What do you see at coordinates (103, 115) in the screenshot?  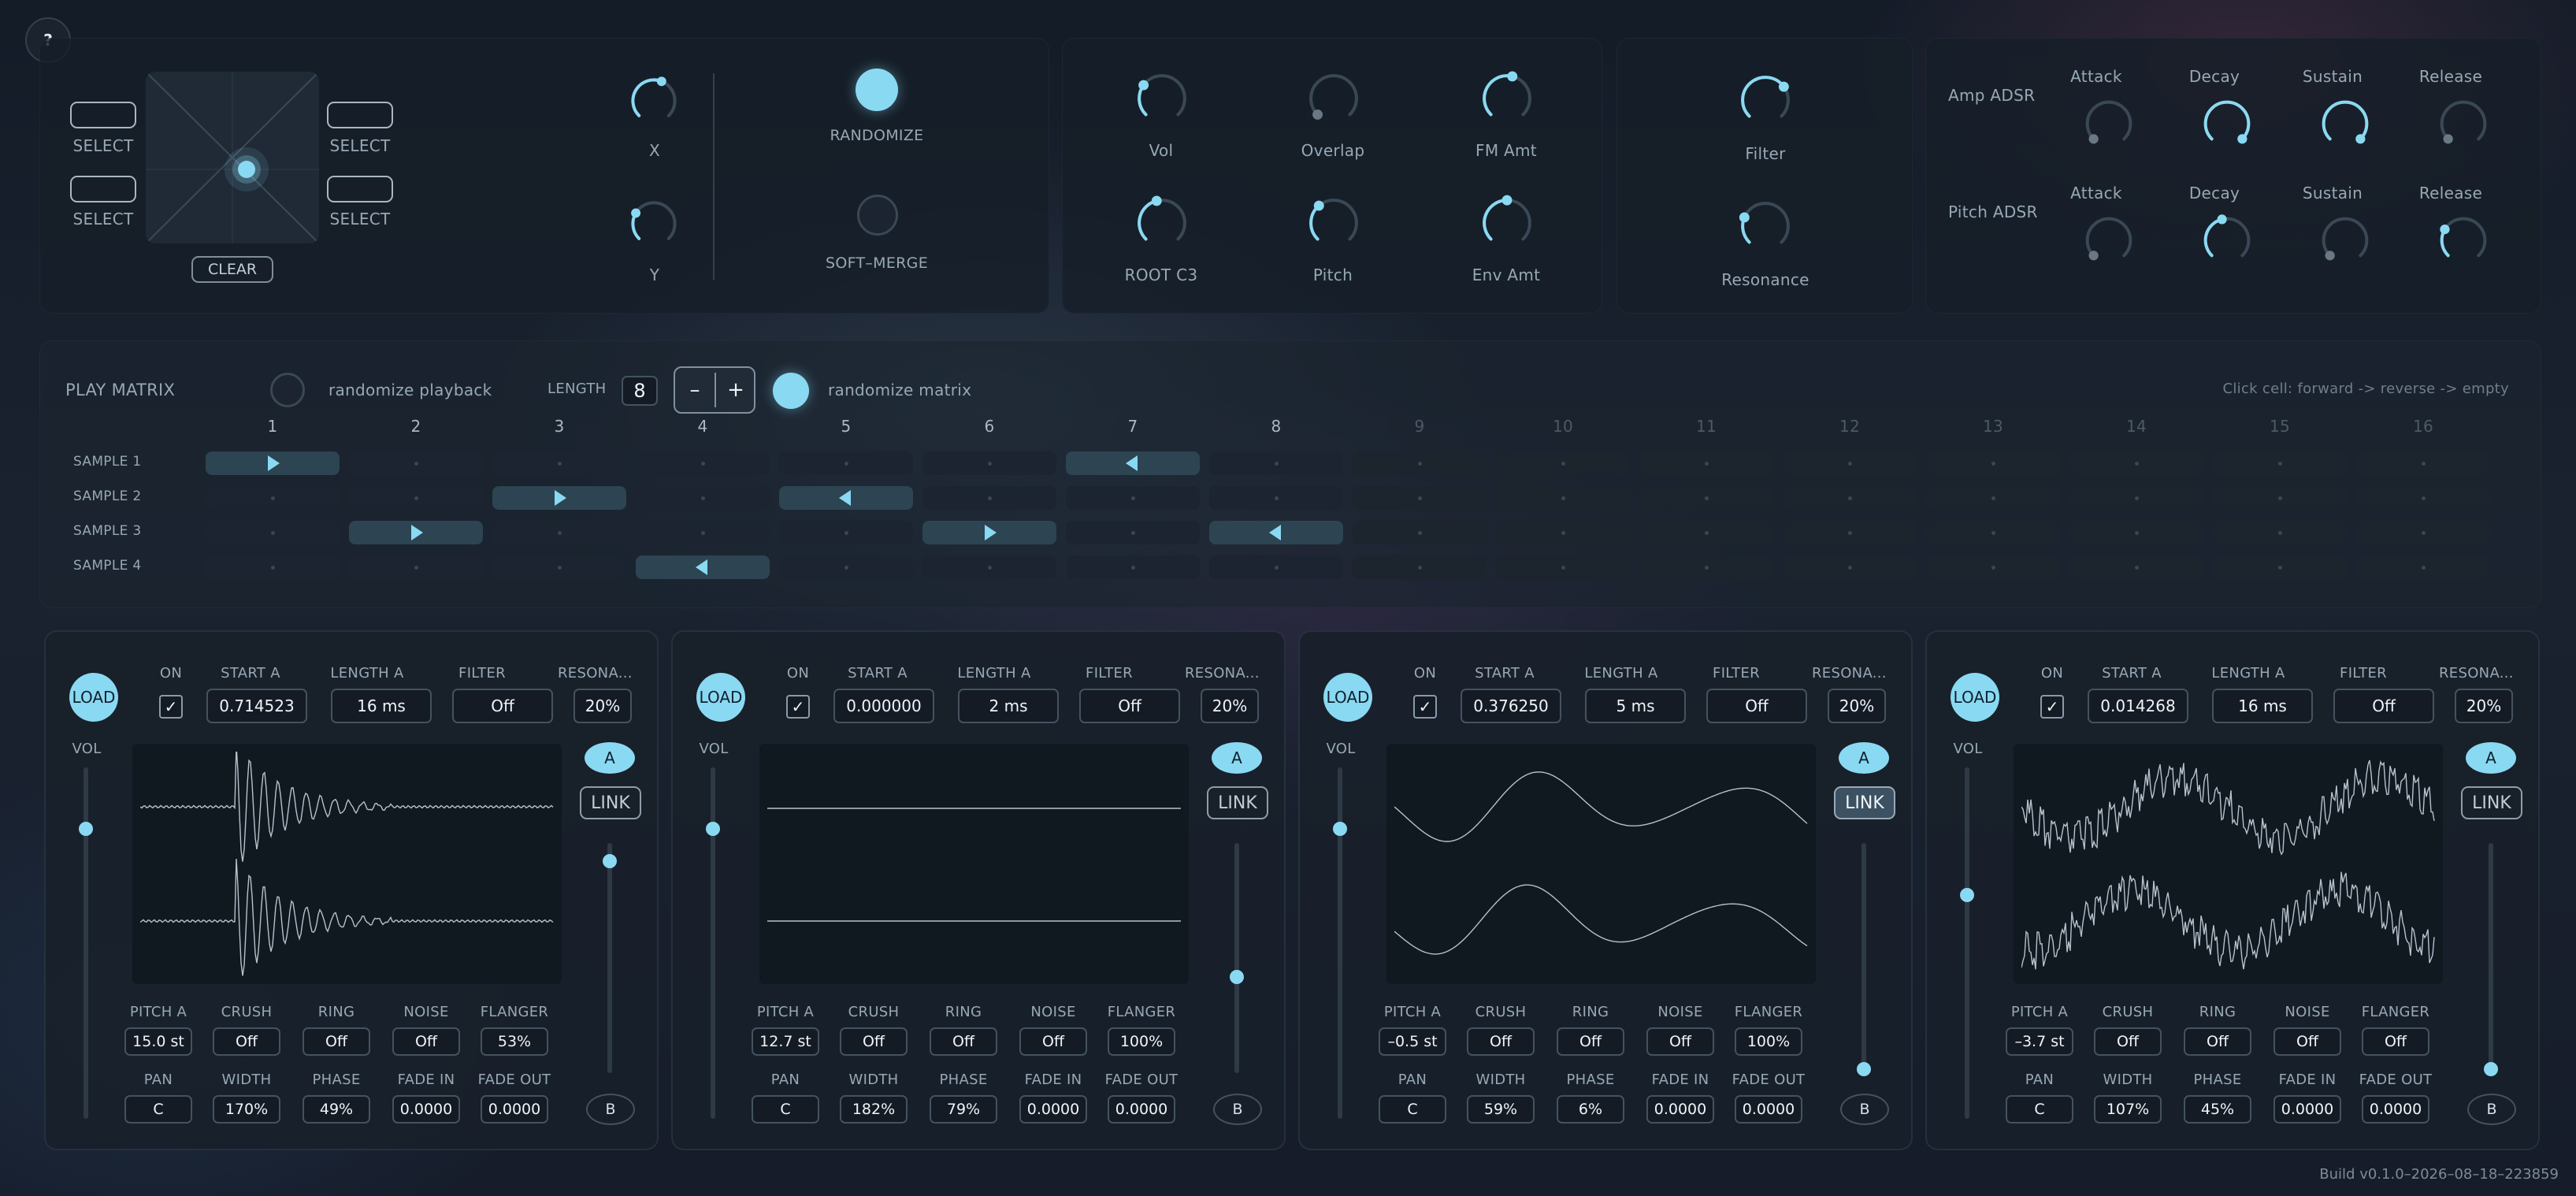 I see `select-slot-1-button` at bounding box center [103, 115].